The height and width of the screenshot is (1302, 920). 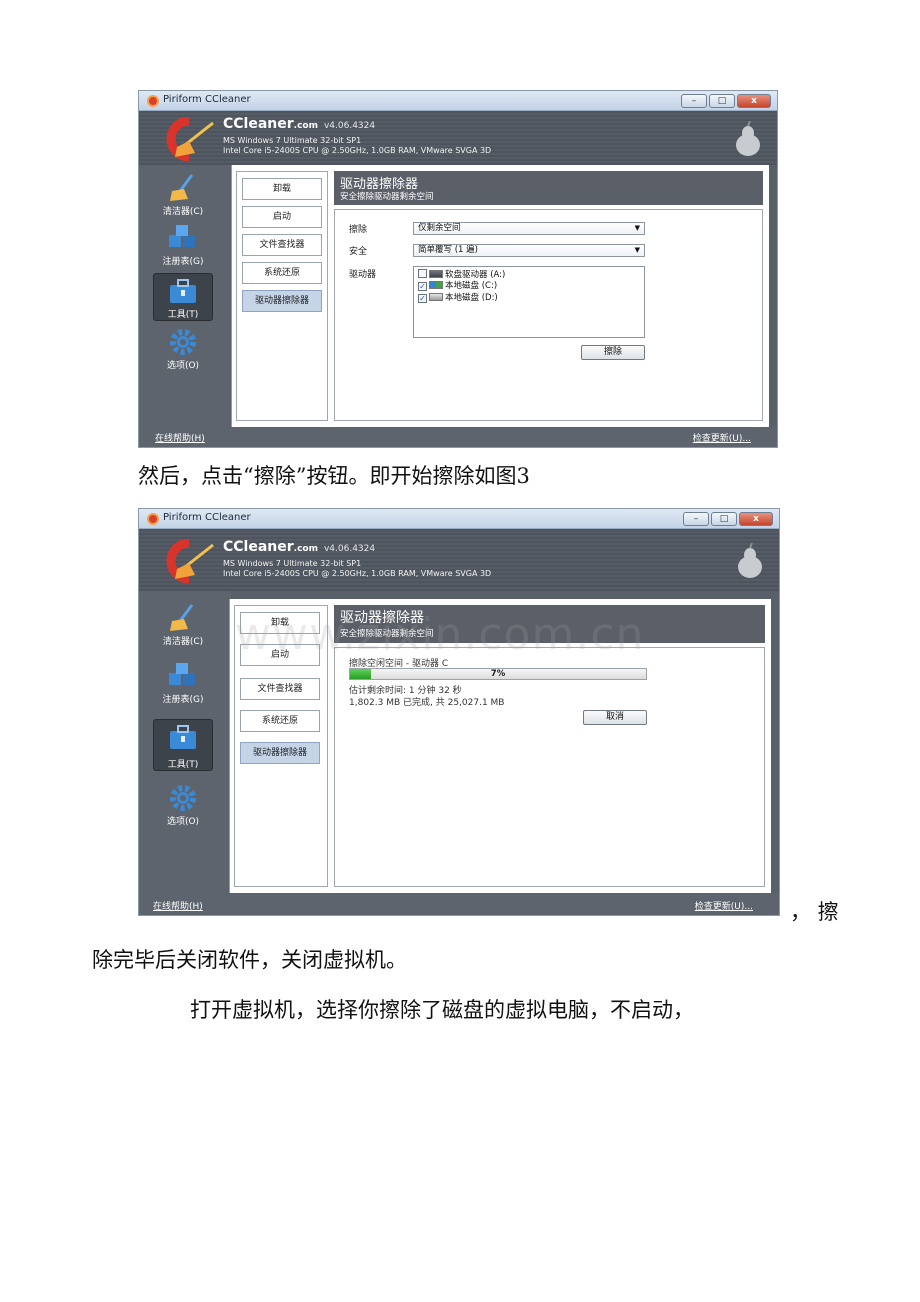 I want to click on doc-paragraph-1: 然后，点击“擦除”按钮。即开始擦除如图3, so click(x=334, y=476).